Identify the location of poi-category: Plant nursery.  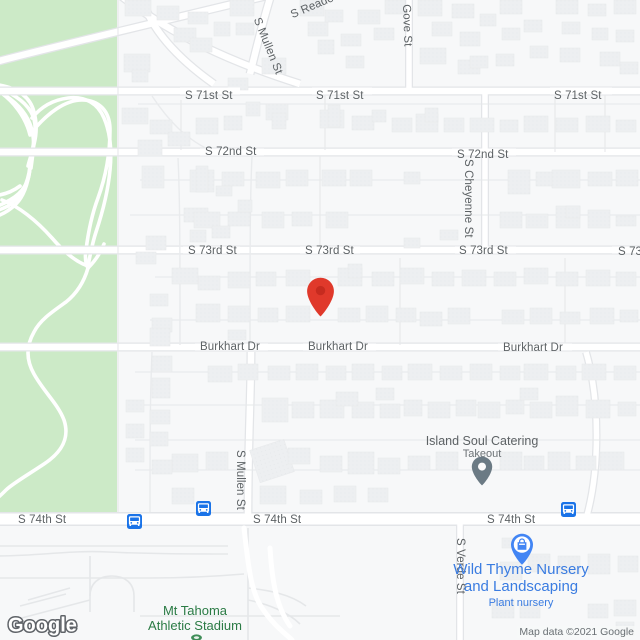
(521, 603).